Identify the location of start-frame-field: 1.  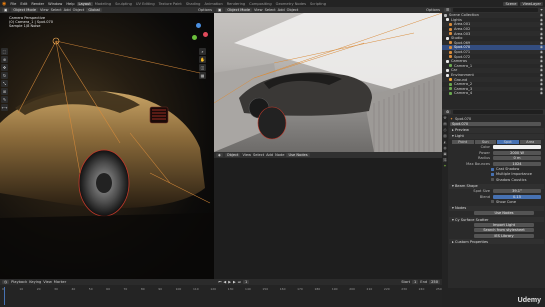
(415, 282).